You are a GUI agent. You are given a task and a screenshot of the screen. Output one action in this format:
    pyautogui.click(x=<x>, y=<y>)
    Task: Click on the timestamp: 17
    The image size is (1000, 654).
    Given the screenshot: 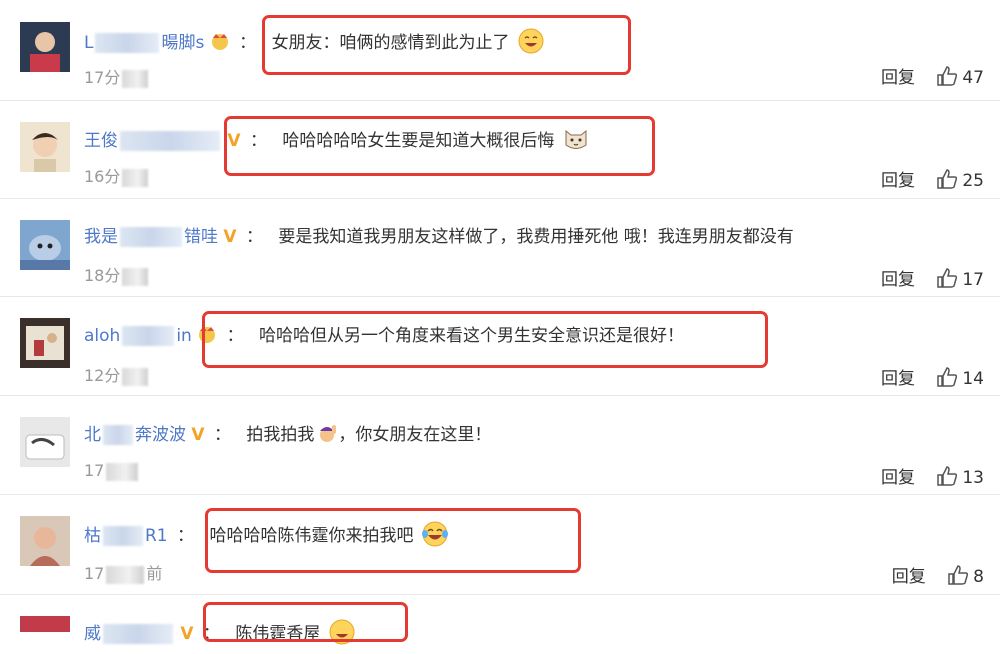 What is the action you would take?
    pyautogui.click(x=112, y=471)
    